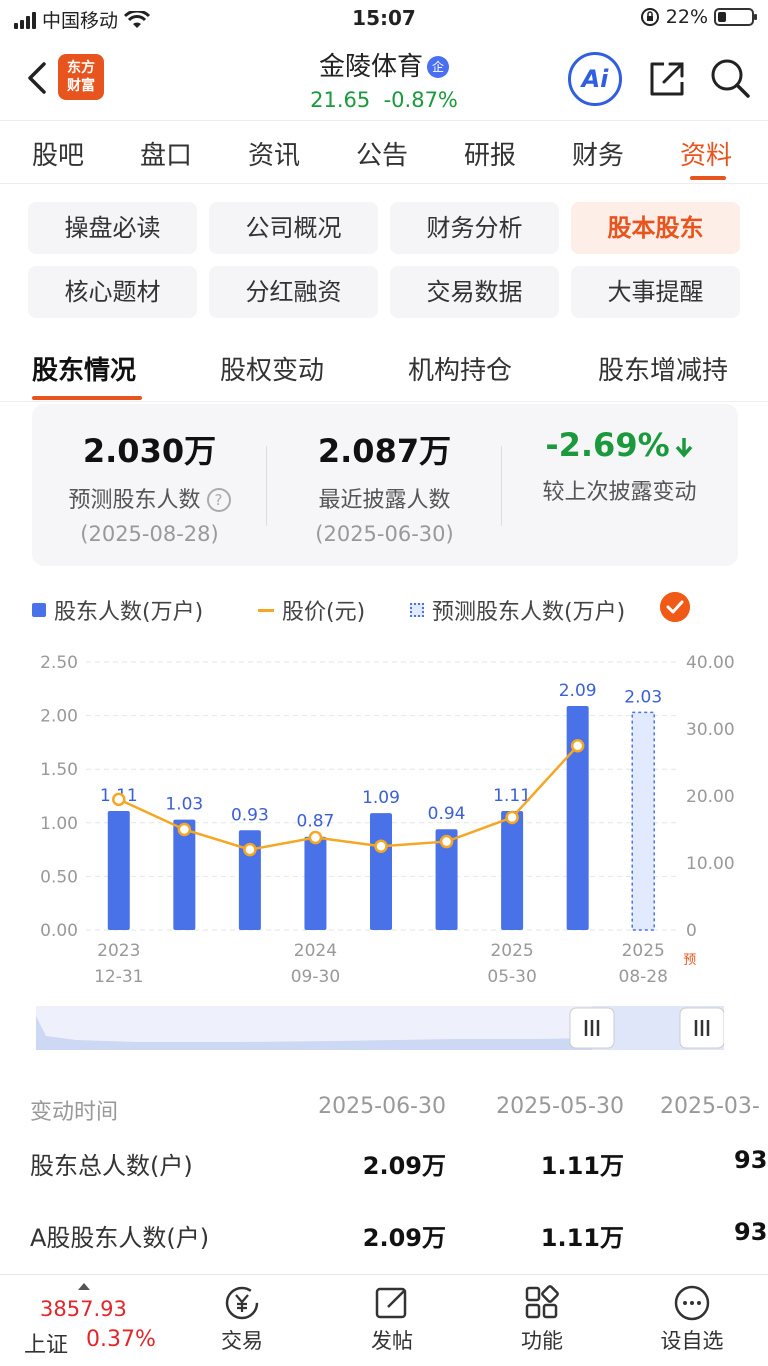 The width and height of the screenshot is (768, 1366). What do you see at coordinates (58, 153) in the screenshot?
I see `tab-guba: 股吧` at bounding box center [58, 153].